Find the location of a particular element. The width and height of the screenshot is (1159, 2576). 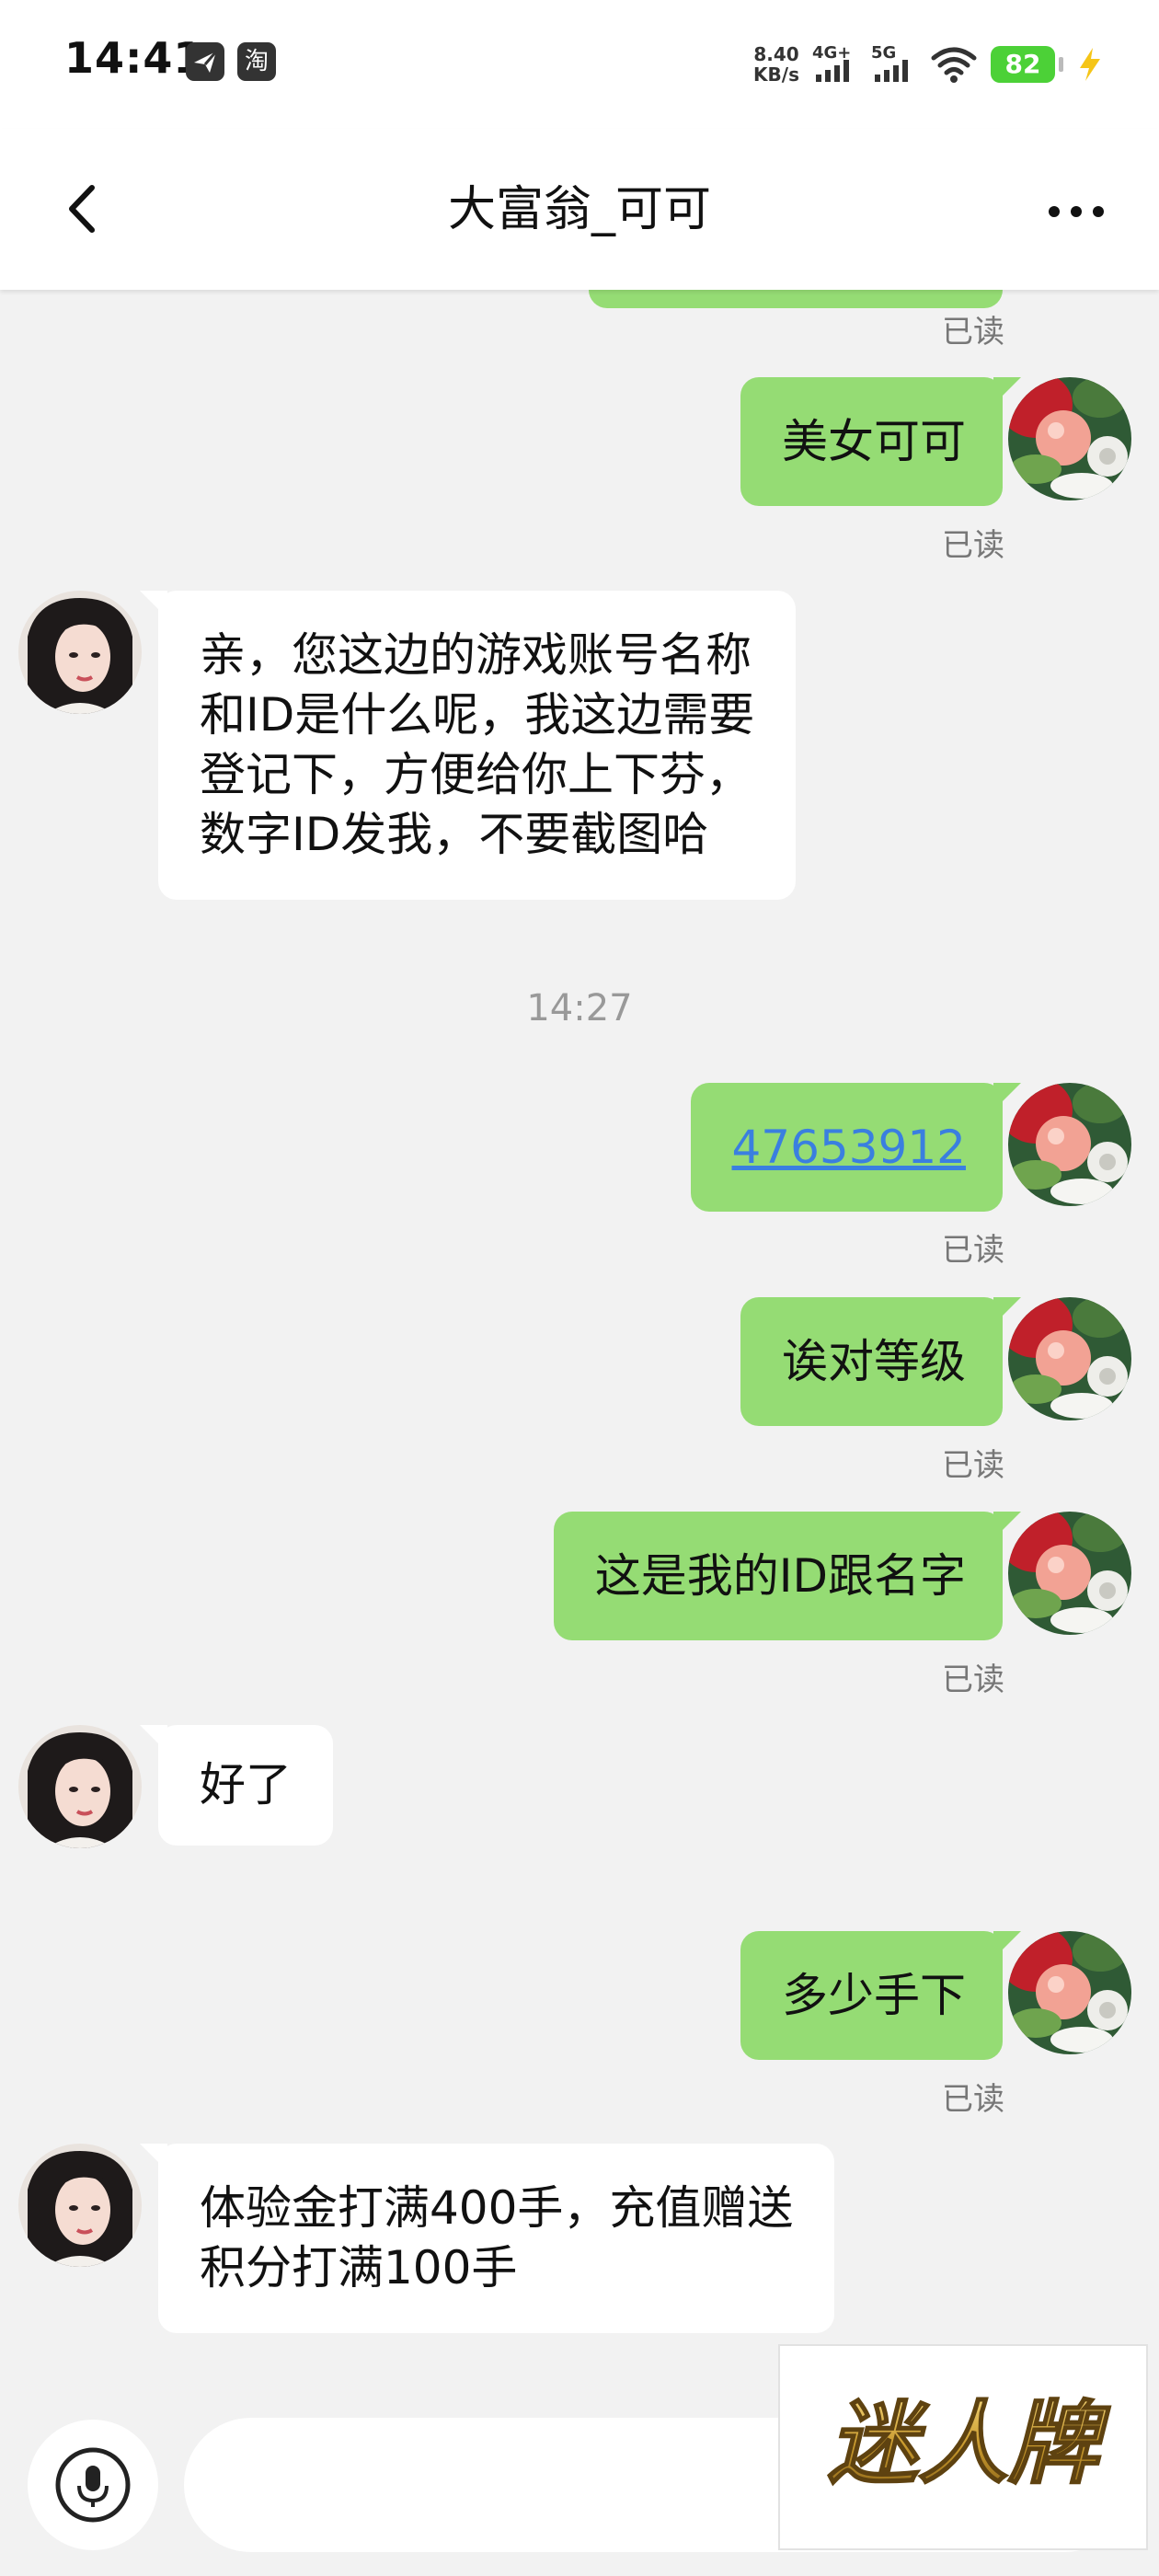

chat-timestamp: 14:27 is located at coordinates (579, 1008).